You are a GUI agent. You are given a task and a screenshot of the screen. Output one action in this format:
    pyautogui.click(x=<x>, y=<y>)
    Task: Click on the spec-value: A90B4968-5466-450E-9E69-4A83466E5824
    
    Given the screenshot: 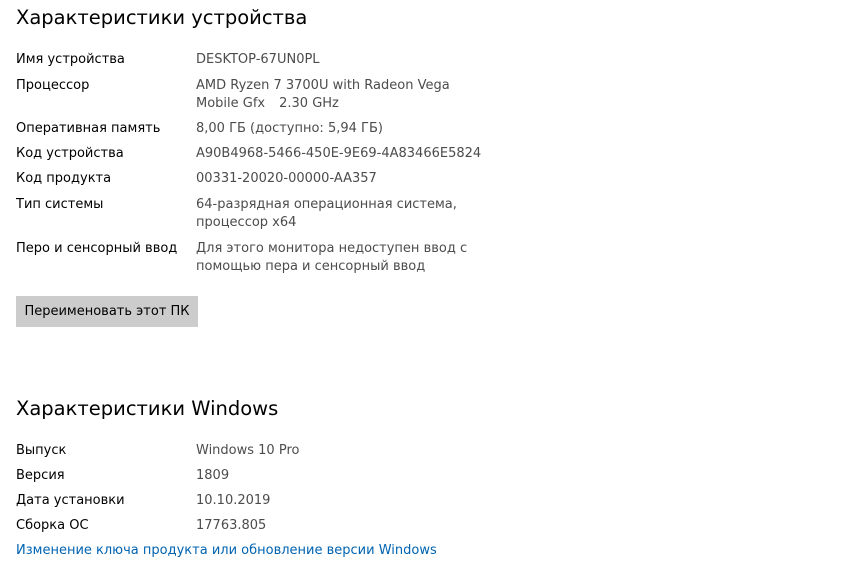 What is the action you would take?
    pyautogui.click(x=339, y=153)
    